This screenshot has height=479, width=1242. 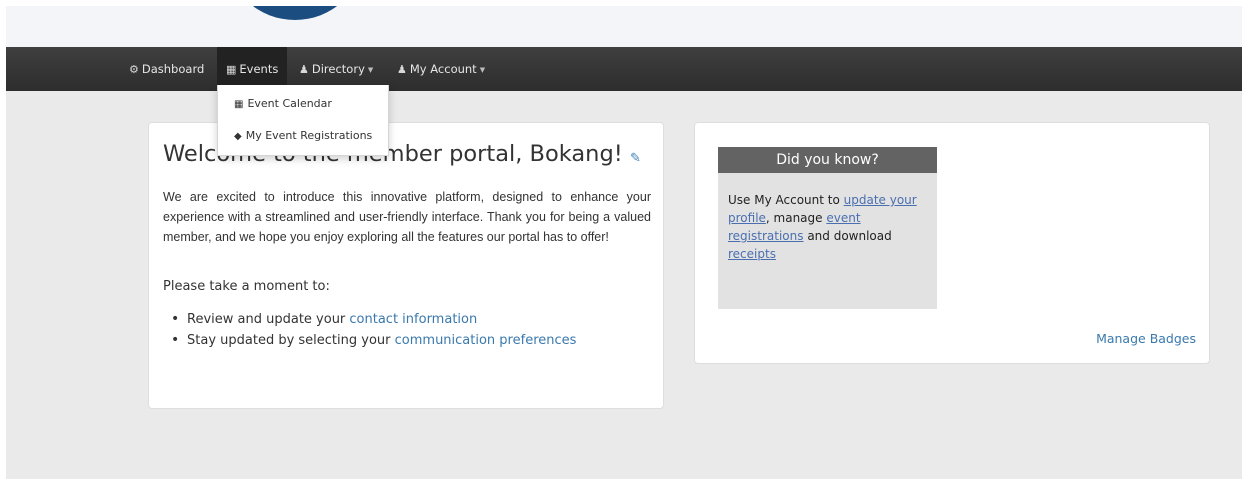 What do you see at coordinates (289, 103) in the screenshot?
I see `menu-item-label: Event Calendar` at bounding box center [289, 103].